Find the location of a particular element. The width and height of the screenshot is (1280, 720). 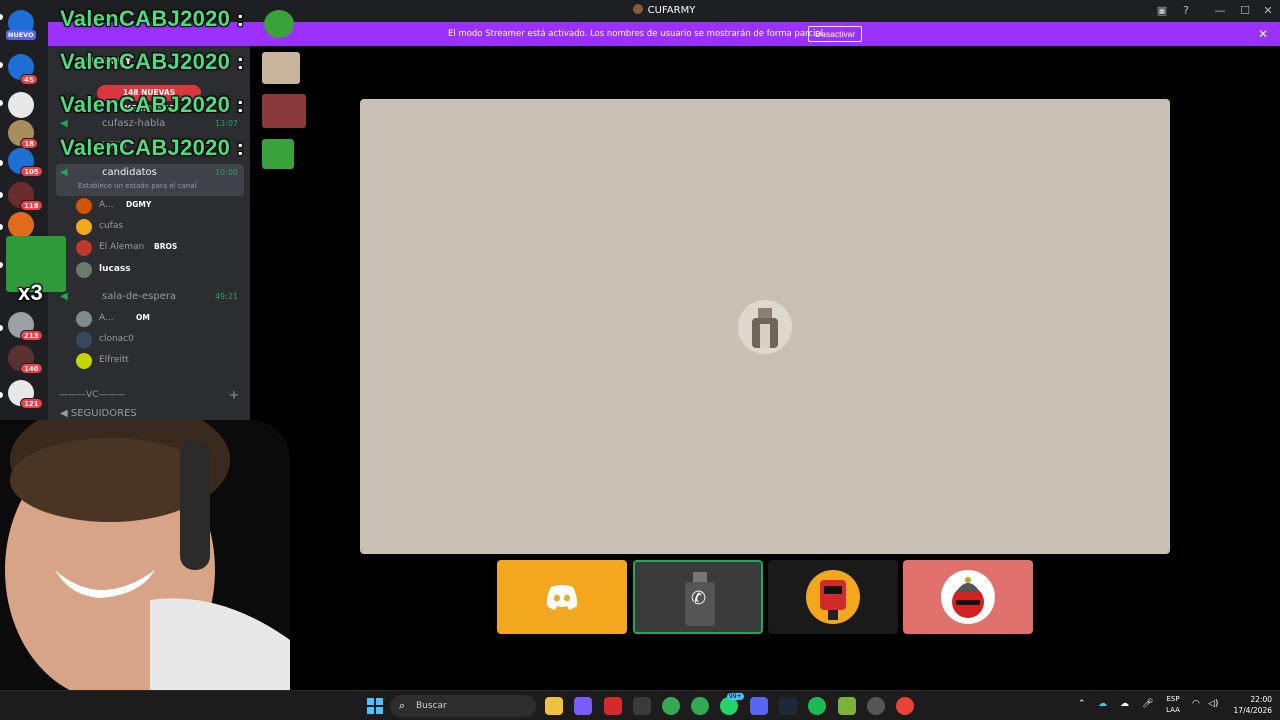

webcam-overlay is located at coordinates (145, 555).